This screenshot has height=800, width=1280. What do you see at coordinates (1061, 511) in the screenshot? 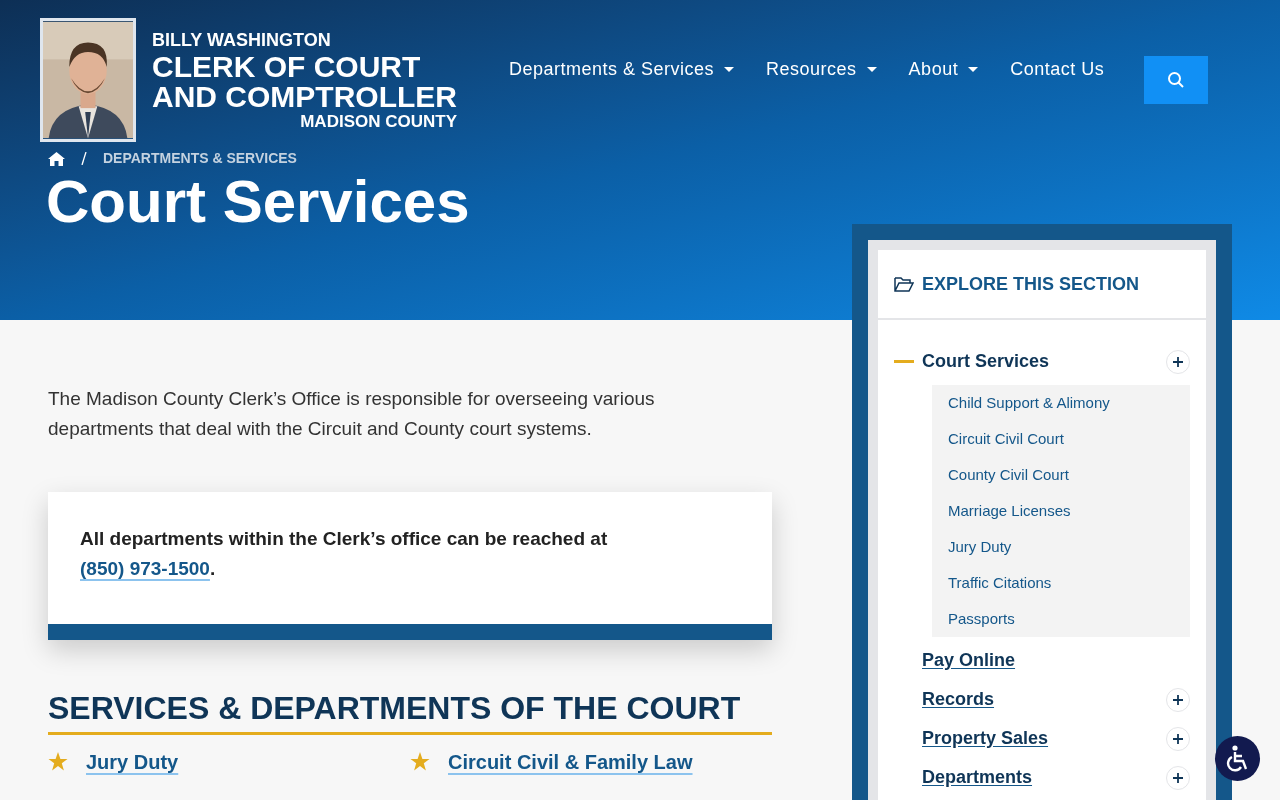
I see `sidebar-subitem: Marriage Licenses` at bounding box center [1061, 511].